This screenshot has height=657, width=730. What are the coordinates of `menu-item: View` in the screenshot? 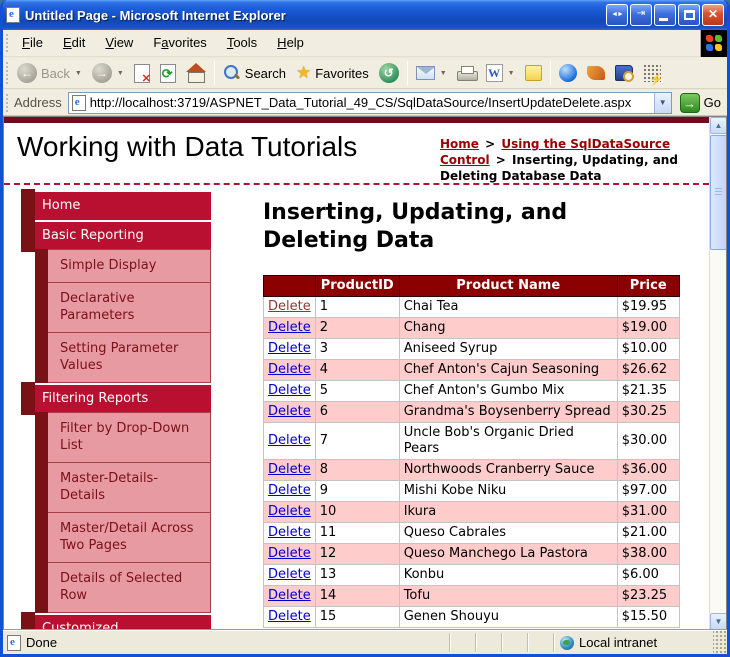 It's located at (119, 43).